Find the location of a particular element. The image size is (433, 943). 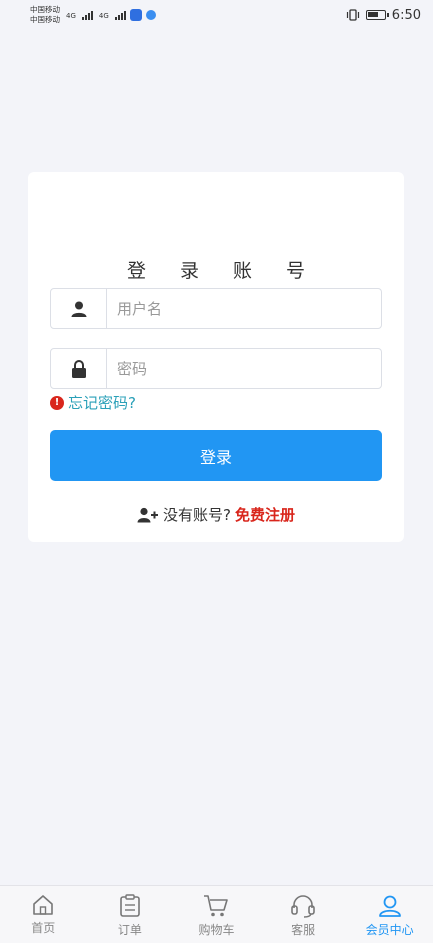

password-input is located at coordinates (244, 368).